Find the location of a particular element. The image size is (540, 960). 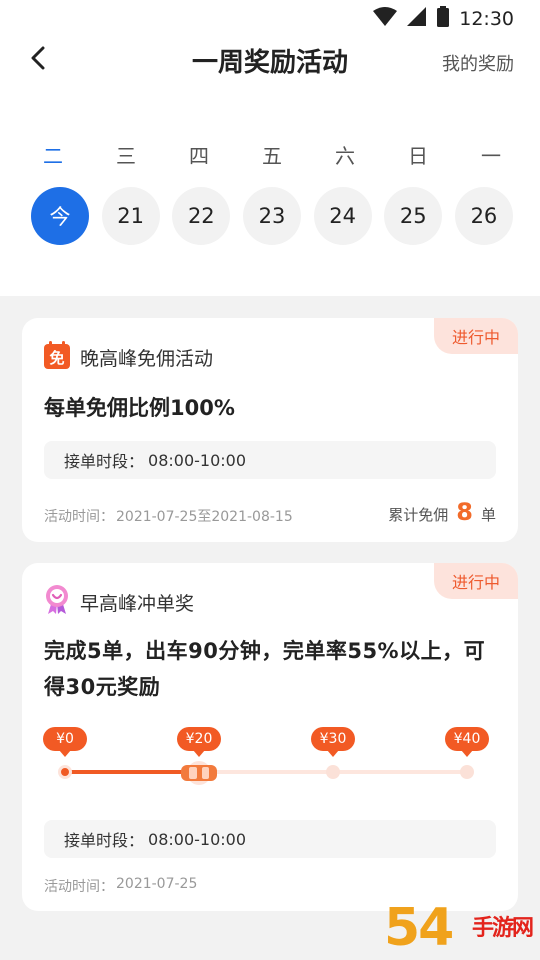

date-item: 23 is located at coordinates (271, 216).